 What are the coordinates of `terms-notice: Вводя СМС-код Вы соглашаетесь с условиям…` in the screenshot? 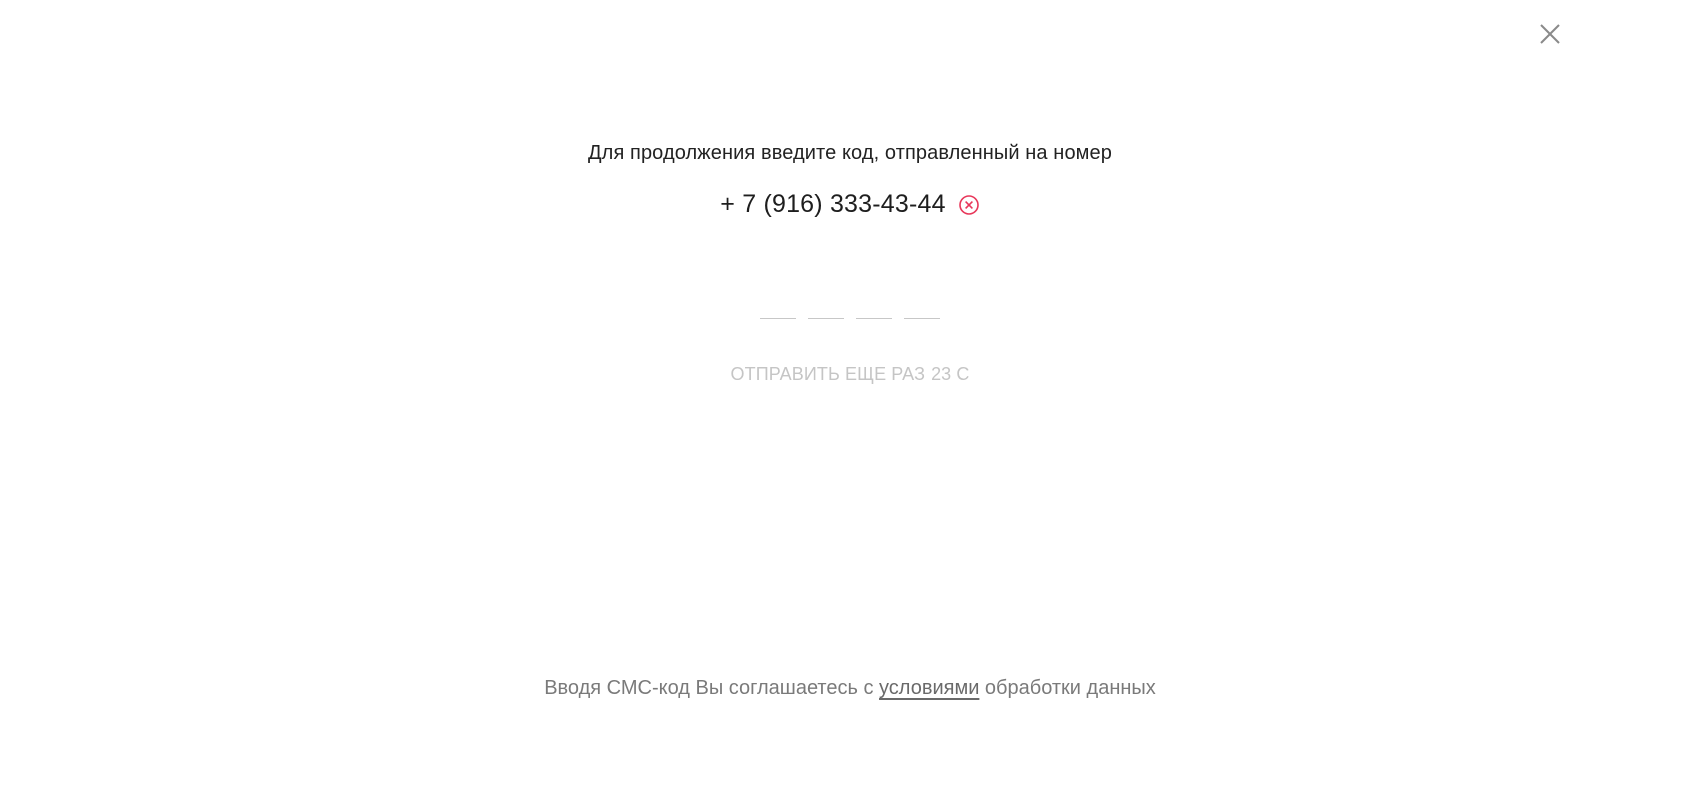 It's located at (845, 688).